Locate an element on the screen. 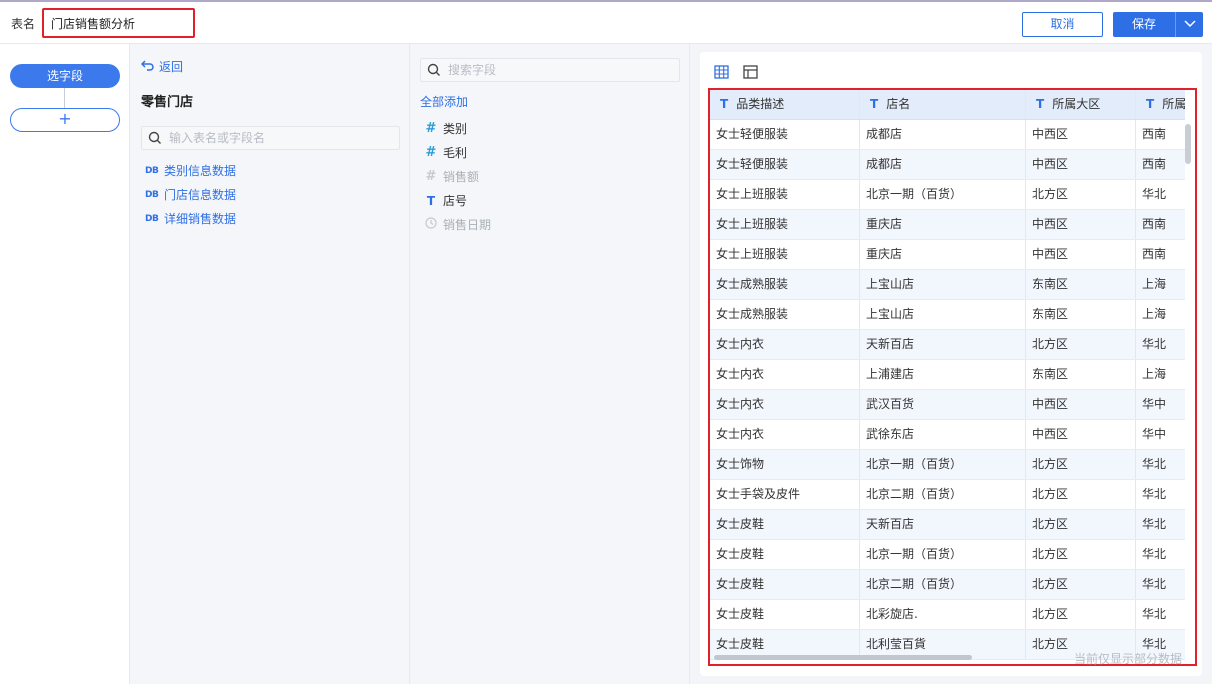 This screenshot has height=684, width=1212. horizontal-scrollbar is located at coordinates (843, 657).